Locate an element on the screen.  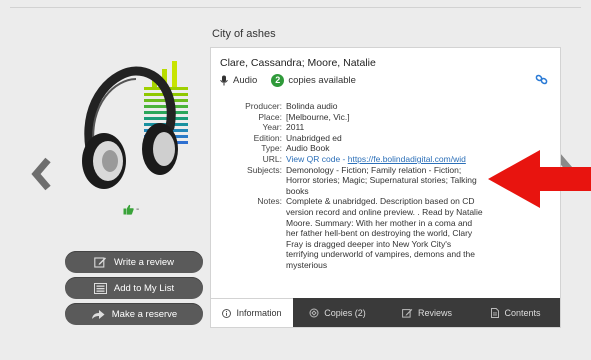
copies-label: copies available is located at coordinates (322, 80).